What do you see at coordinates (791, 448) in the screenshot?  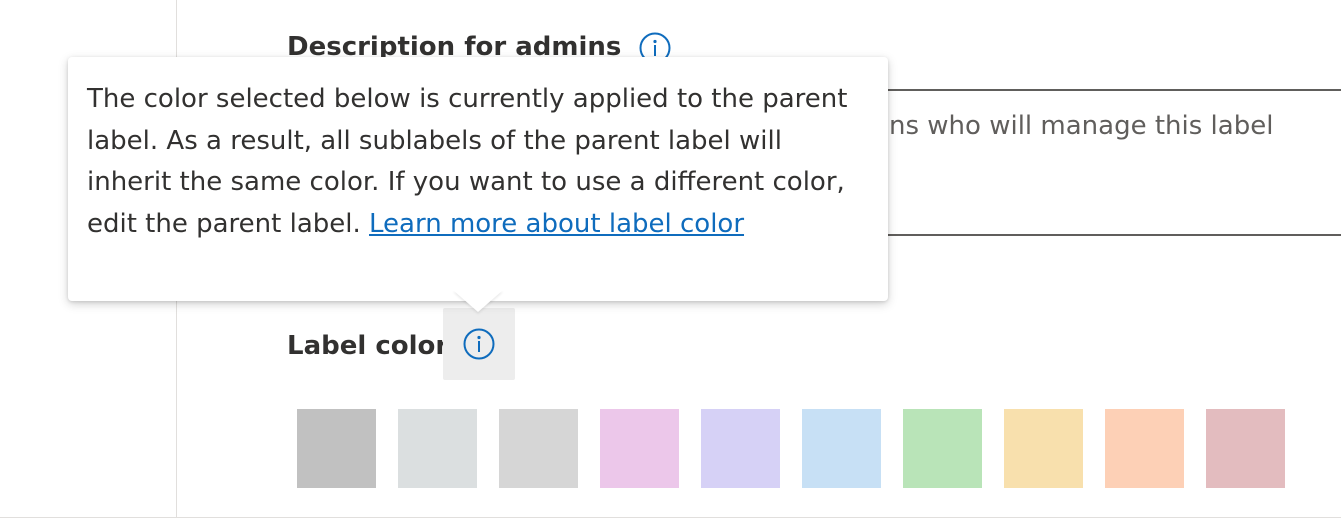 I see `color-swatch-list` at bounding box center [791, 448].